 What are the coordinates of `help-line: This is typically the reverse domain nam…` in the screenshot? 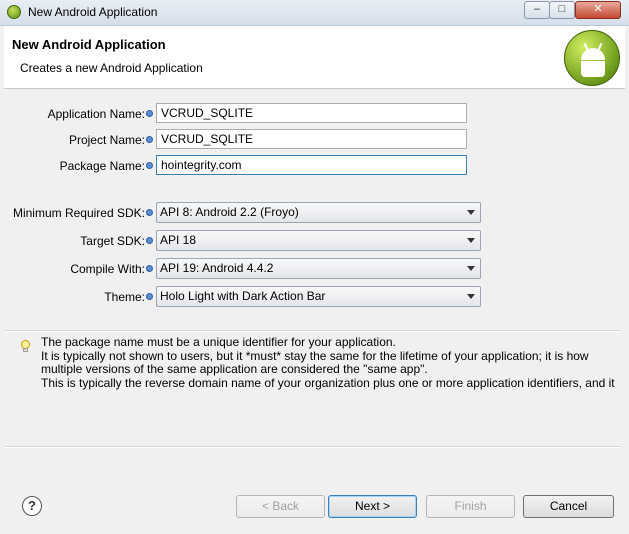 It's located at (328, 382).